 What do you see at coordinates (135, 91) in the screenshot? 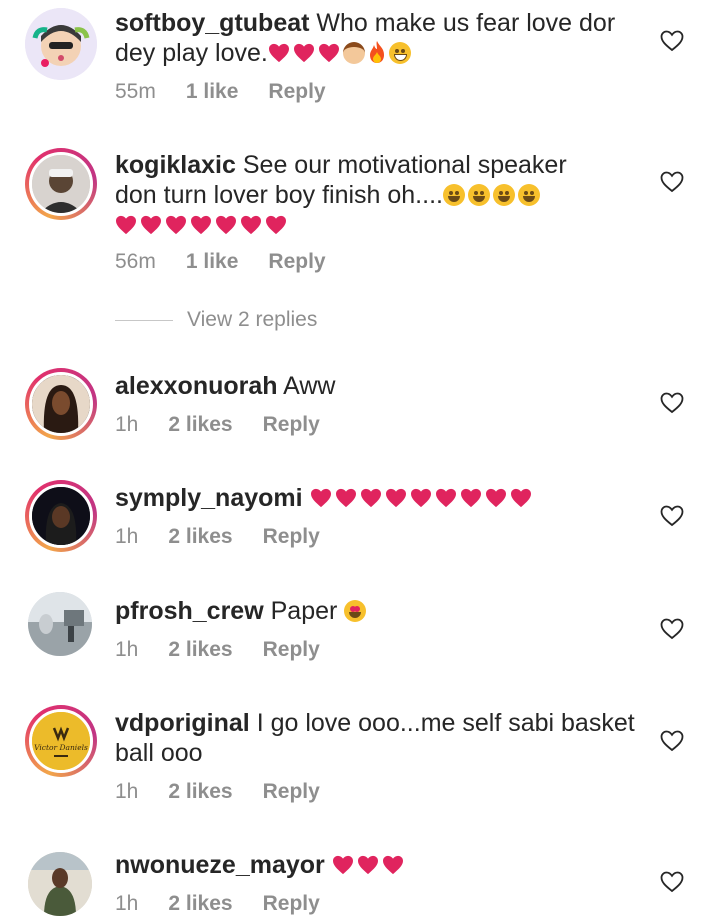
I see `comment-time: 55m` at bounding box center [135, 91].